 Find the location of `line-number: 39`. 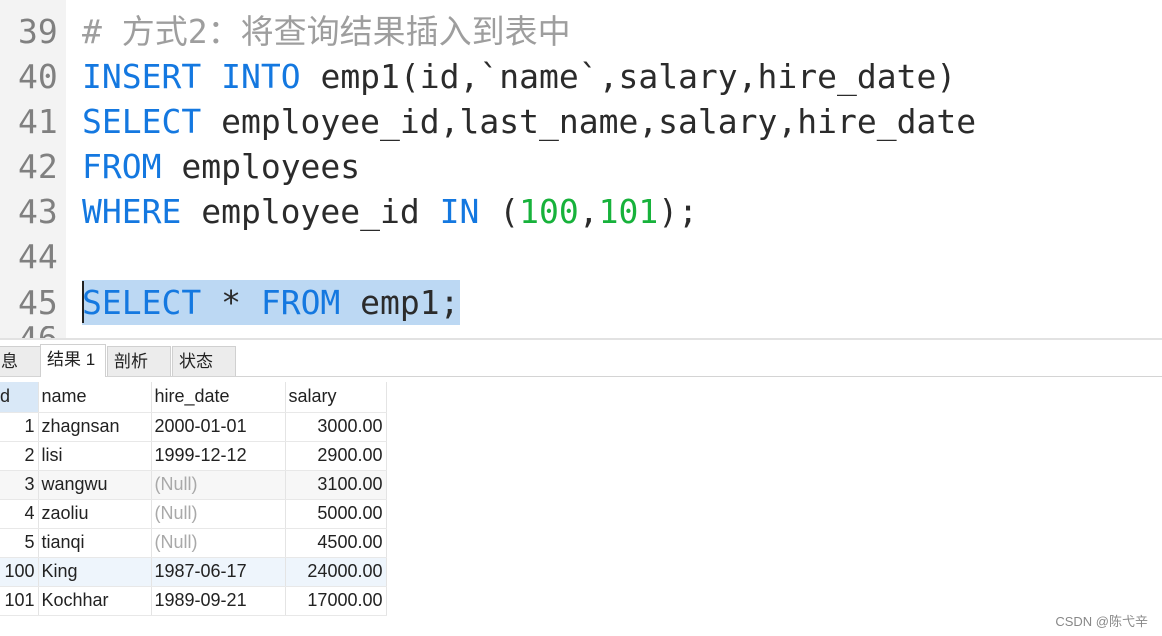

line-number: 39 is located at coordinates (38, 31).